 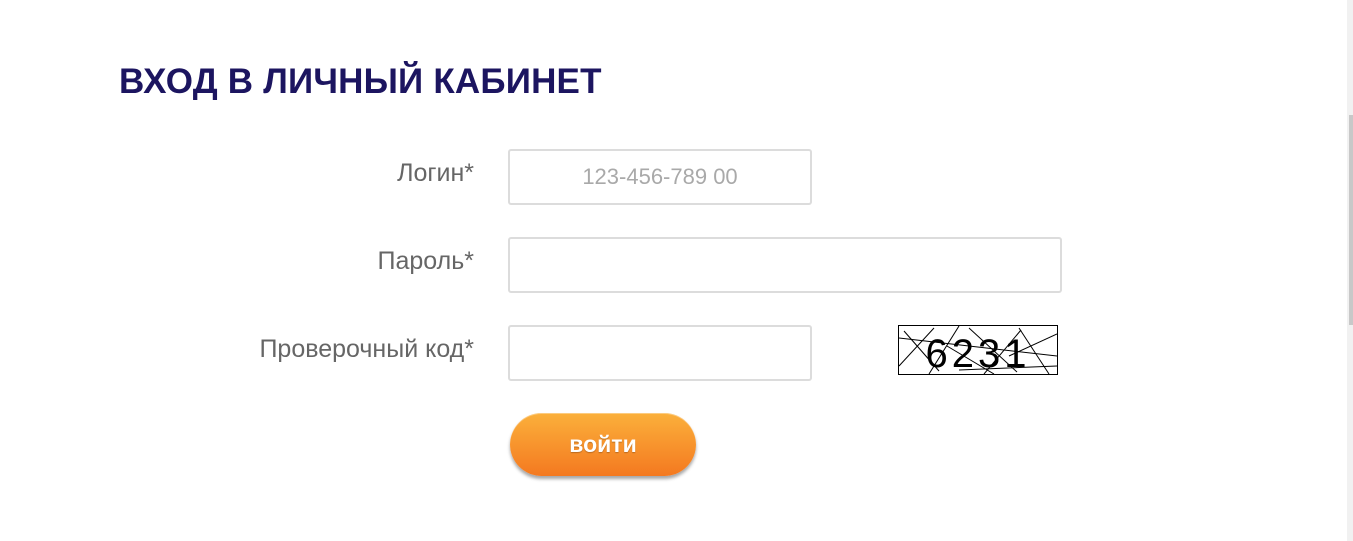 I want to click on captcha-label: Проверочный код*, so click(x=366, y=349).